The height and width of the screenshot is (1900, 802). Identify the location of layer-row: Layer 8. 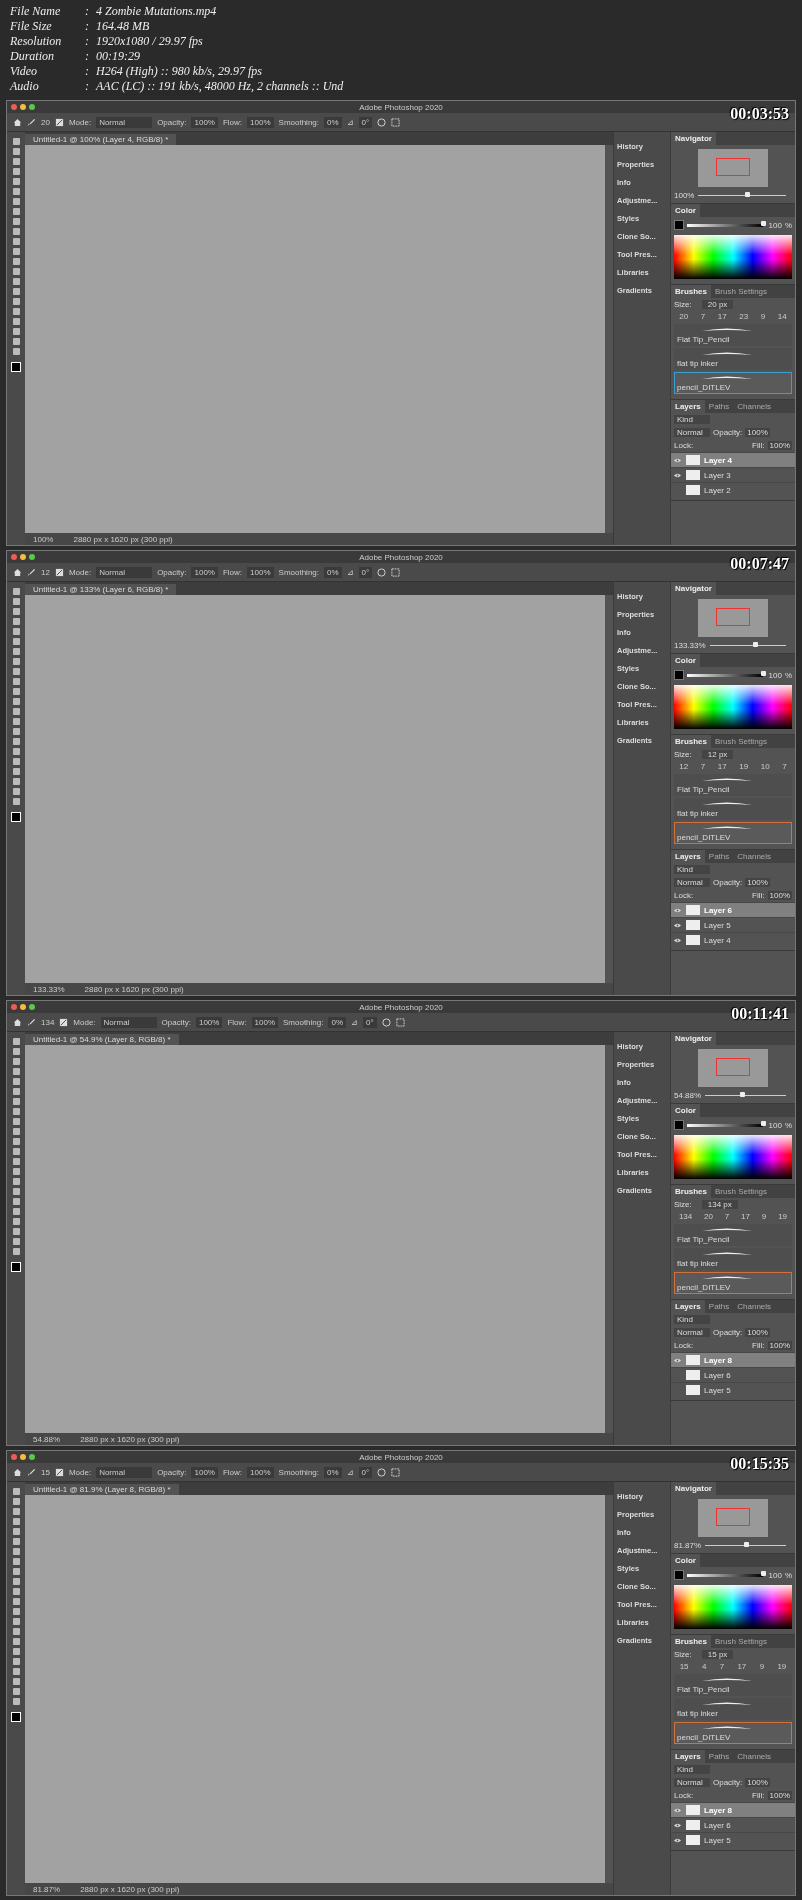
(733, 1809).